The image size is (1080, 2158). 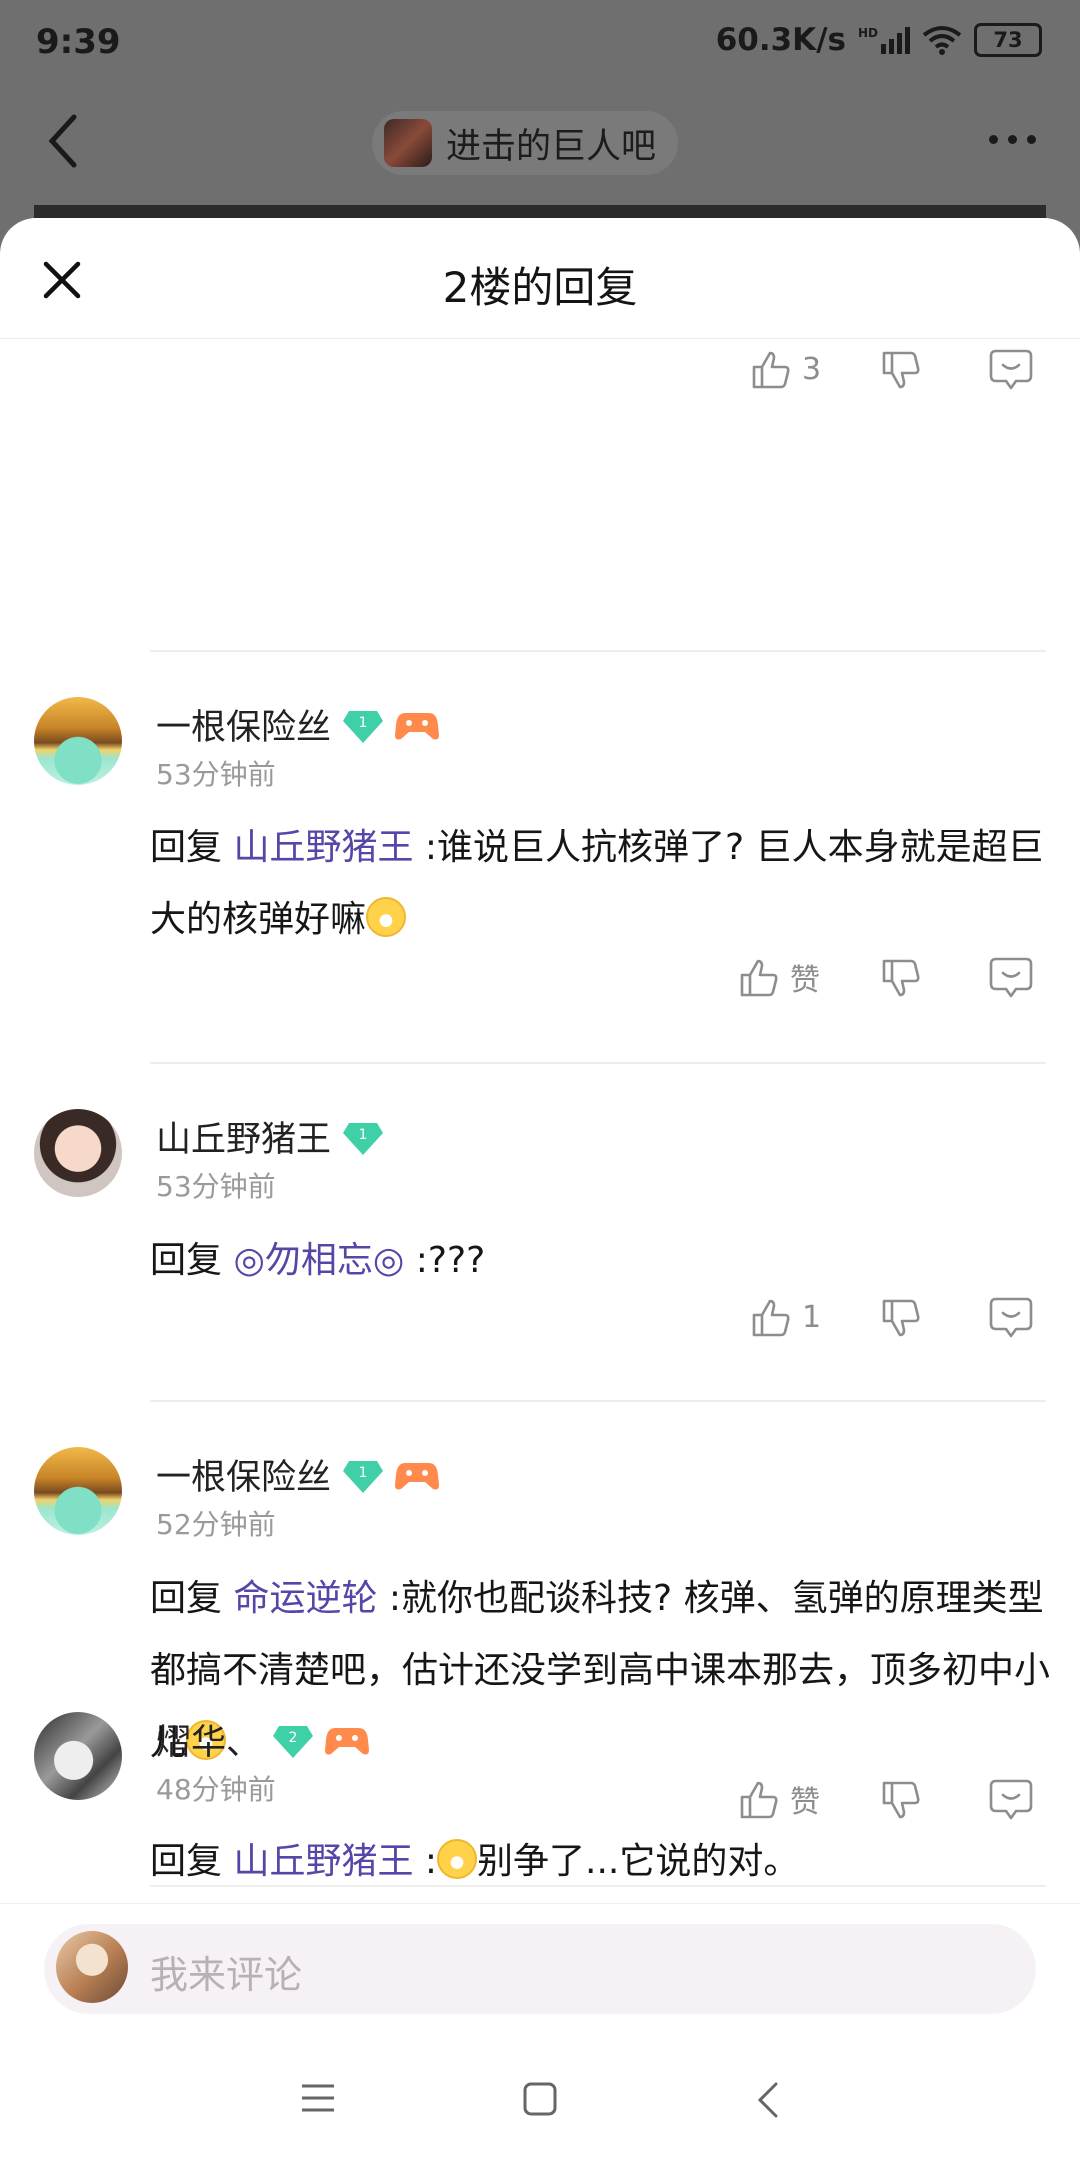 I want to click on like-button: 1, so click(x=785, y=1317).